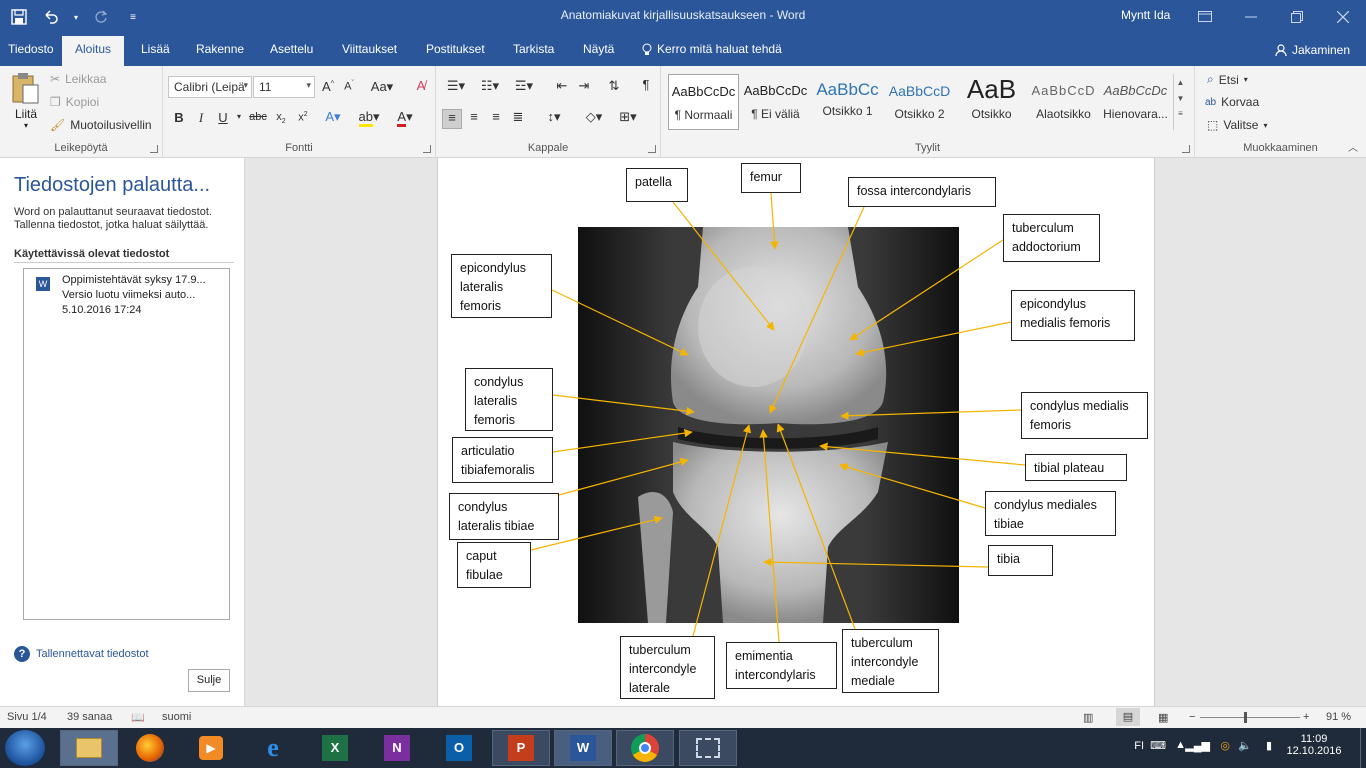 The height and width of the screenshot is (768, 1366). I want to click on strikethrough-icon: abc, so click(258, 117).